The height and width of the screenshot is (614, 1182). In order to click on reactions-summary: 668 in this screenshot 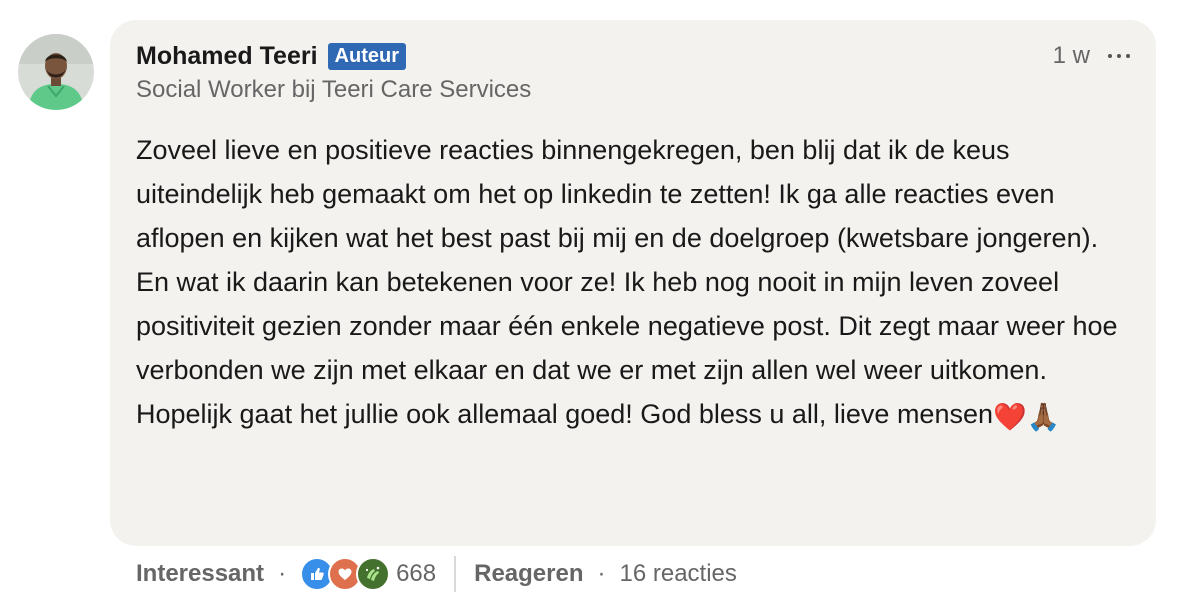, I will do `click(368, 574)`.